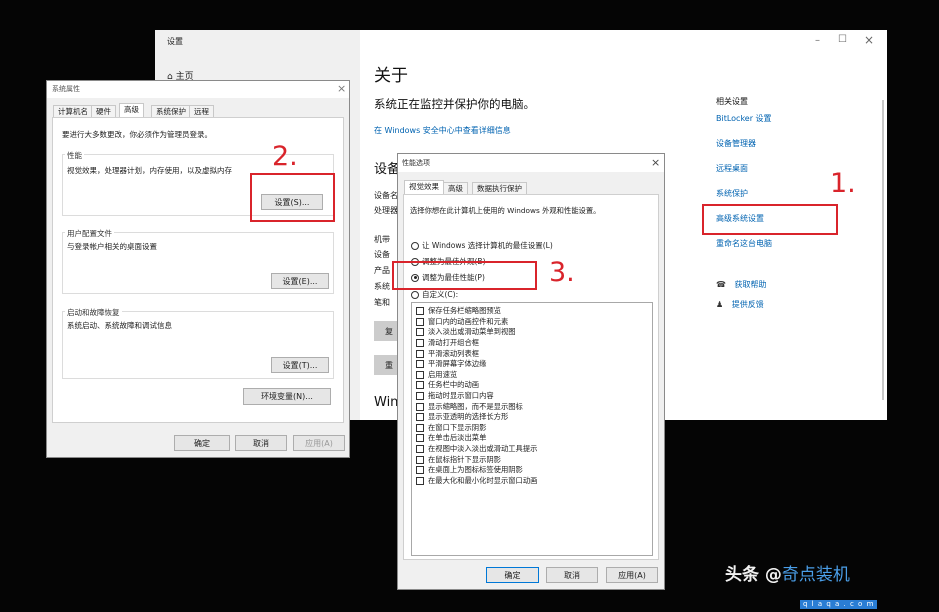  What do you see at coordinates (770, 219) in the screenshot?
I see `highlight-advanced-settings` at bounding box center [770, 219].